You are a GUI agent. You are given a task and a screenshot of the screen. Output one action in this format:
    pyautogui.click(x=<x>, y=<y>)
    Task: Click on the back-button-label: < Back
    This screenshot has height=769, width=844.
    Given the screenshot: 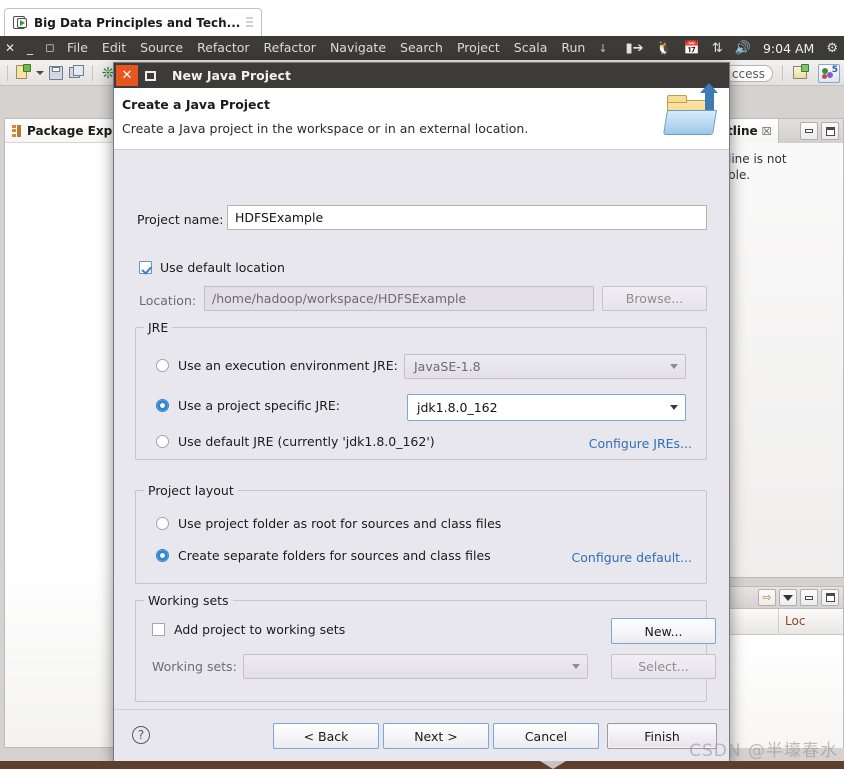 What is the action you would take?
    pyautogui.click(x=326, y=736)
    